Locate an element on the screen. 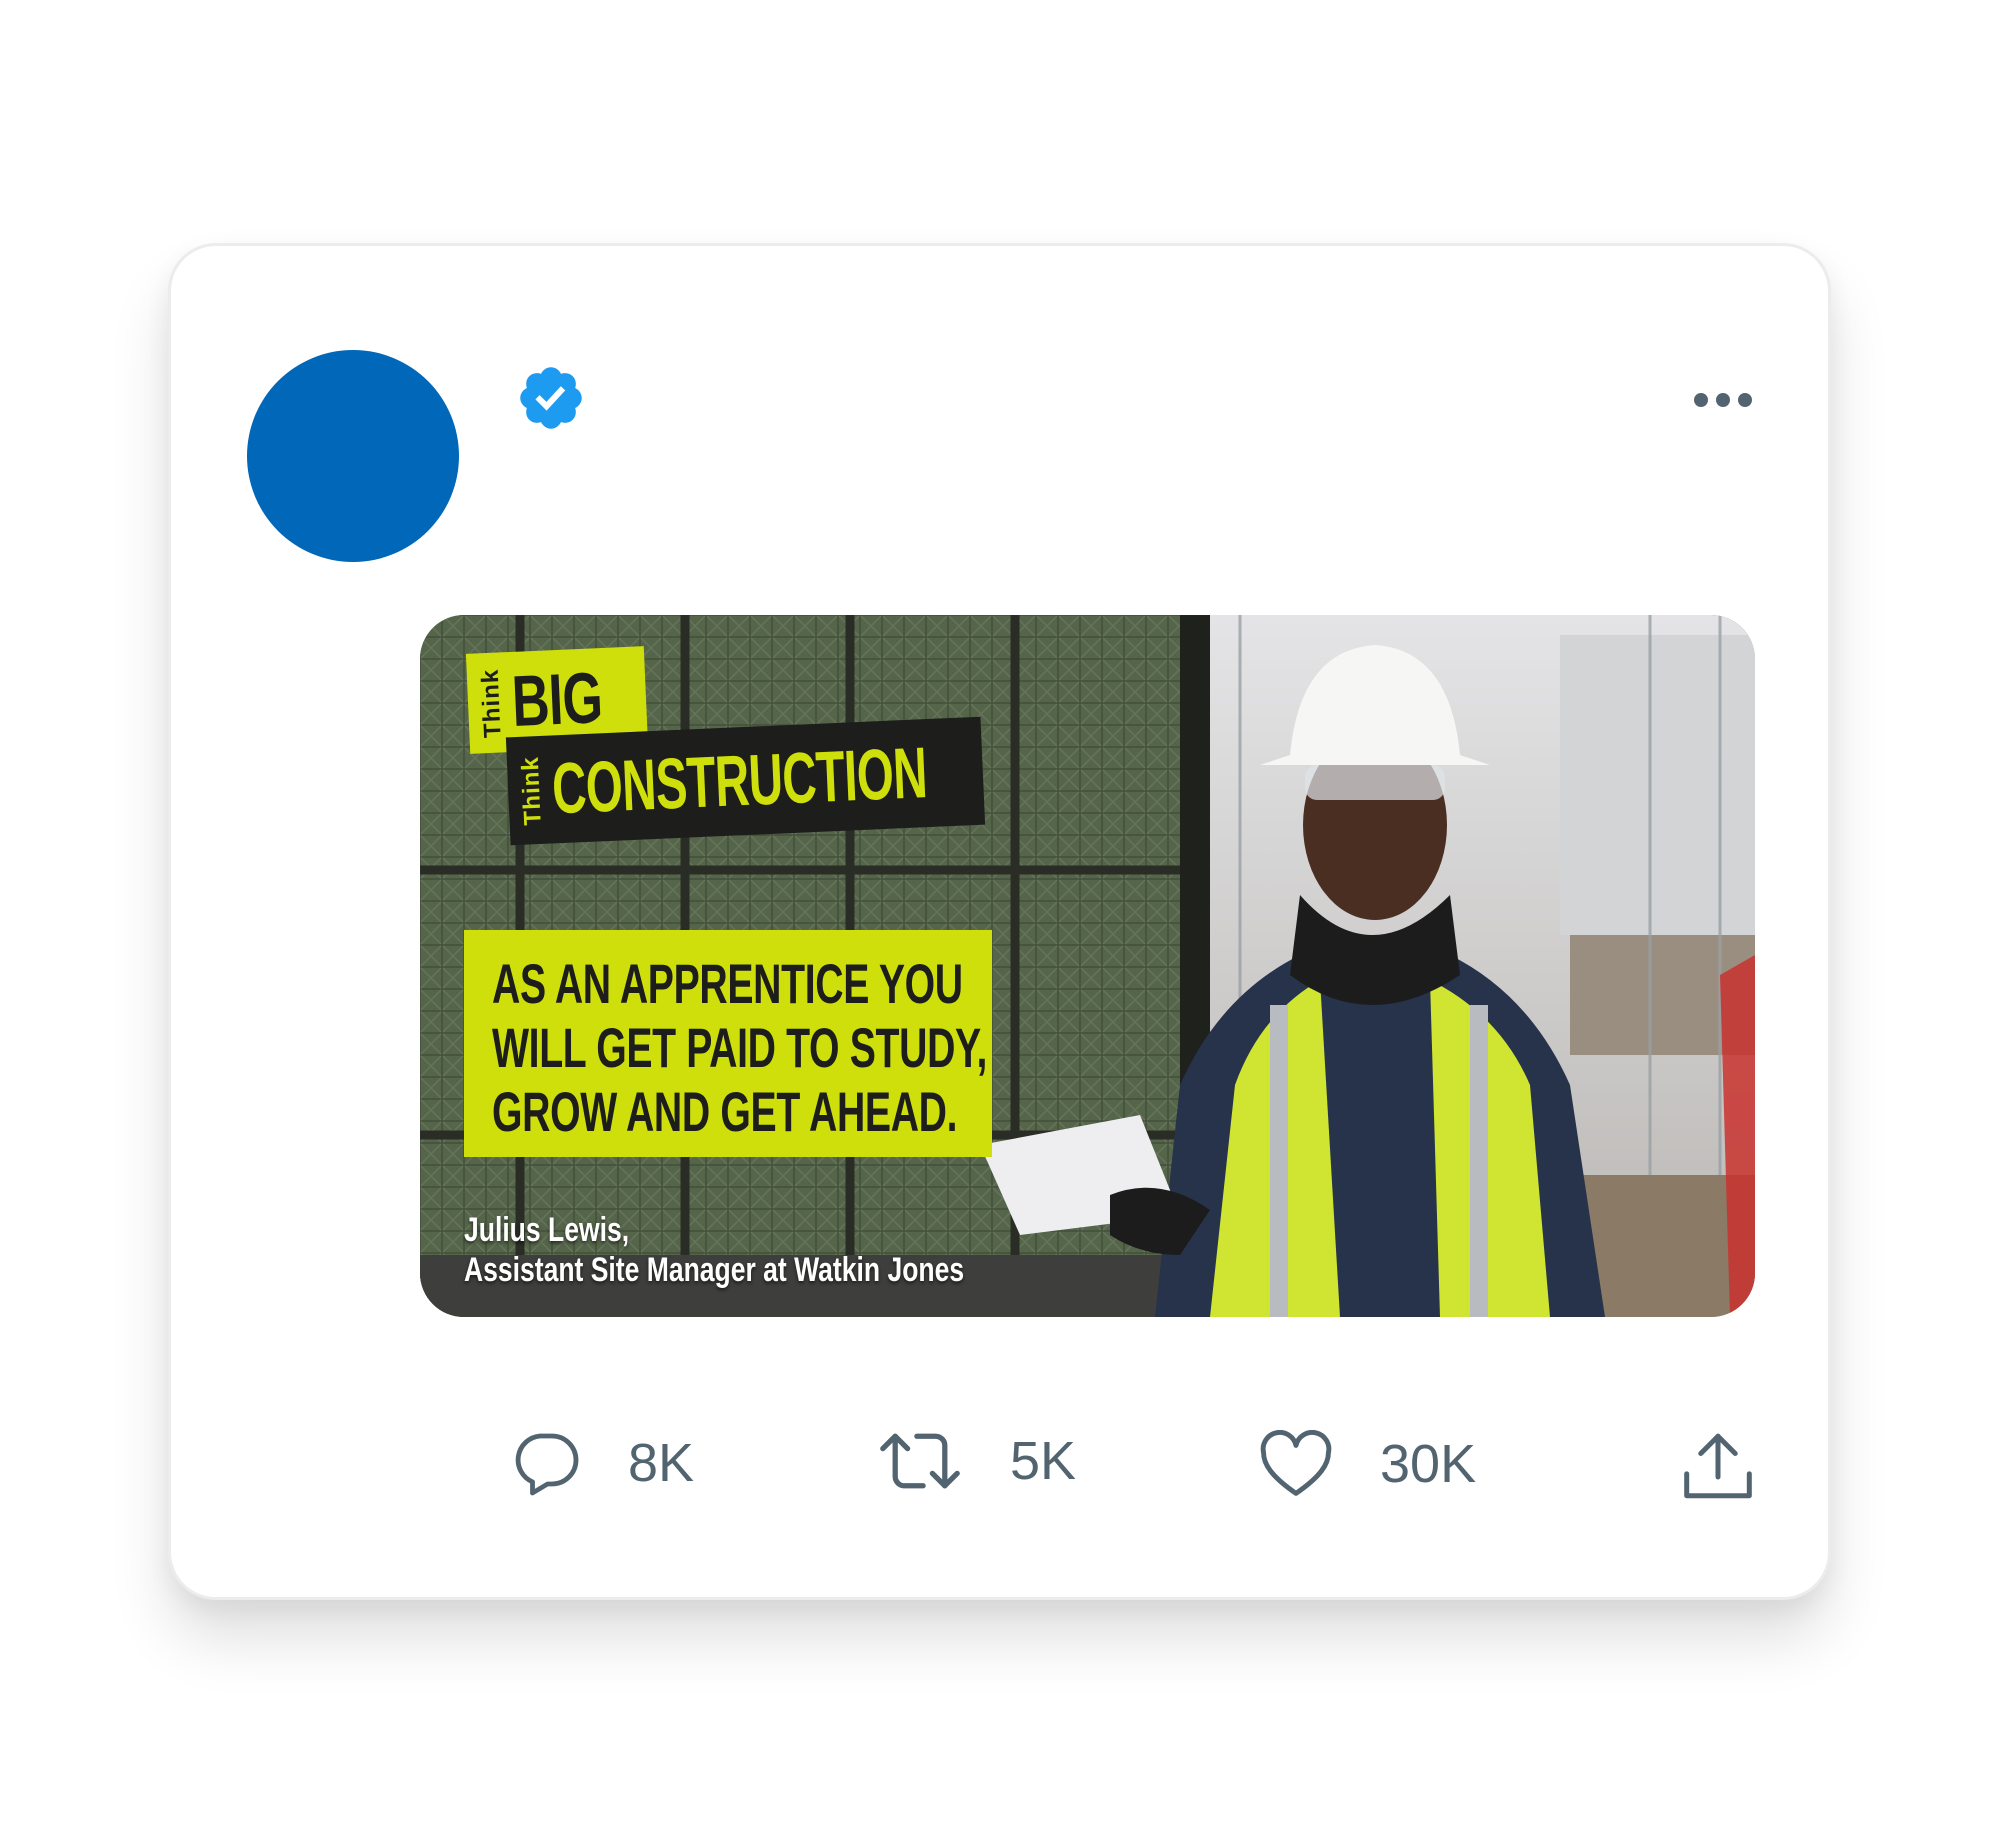 This screenshot has width=2000, height=1837. quote-line: GROW AND GET AHEAD. is located at coordinates (725, 1111).